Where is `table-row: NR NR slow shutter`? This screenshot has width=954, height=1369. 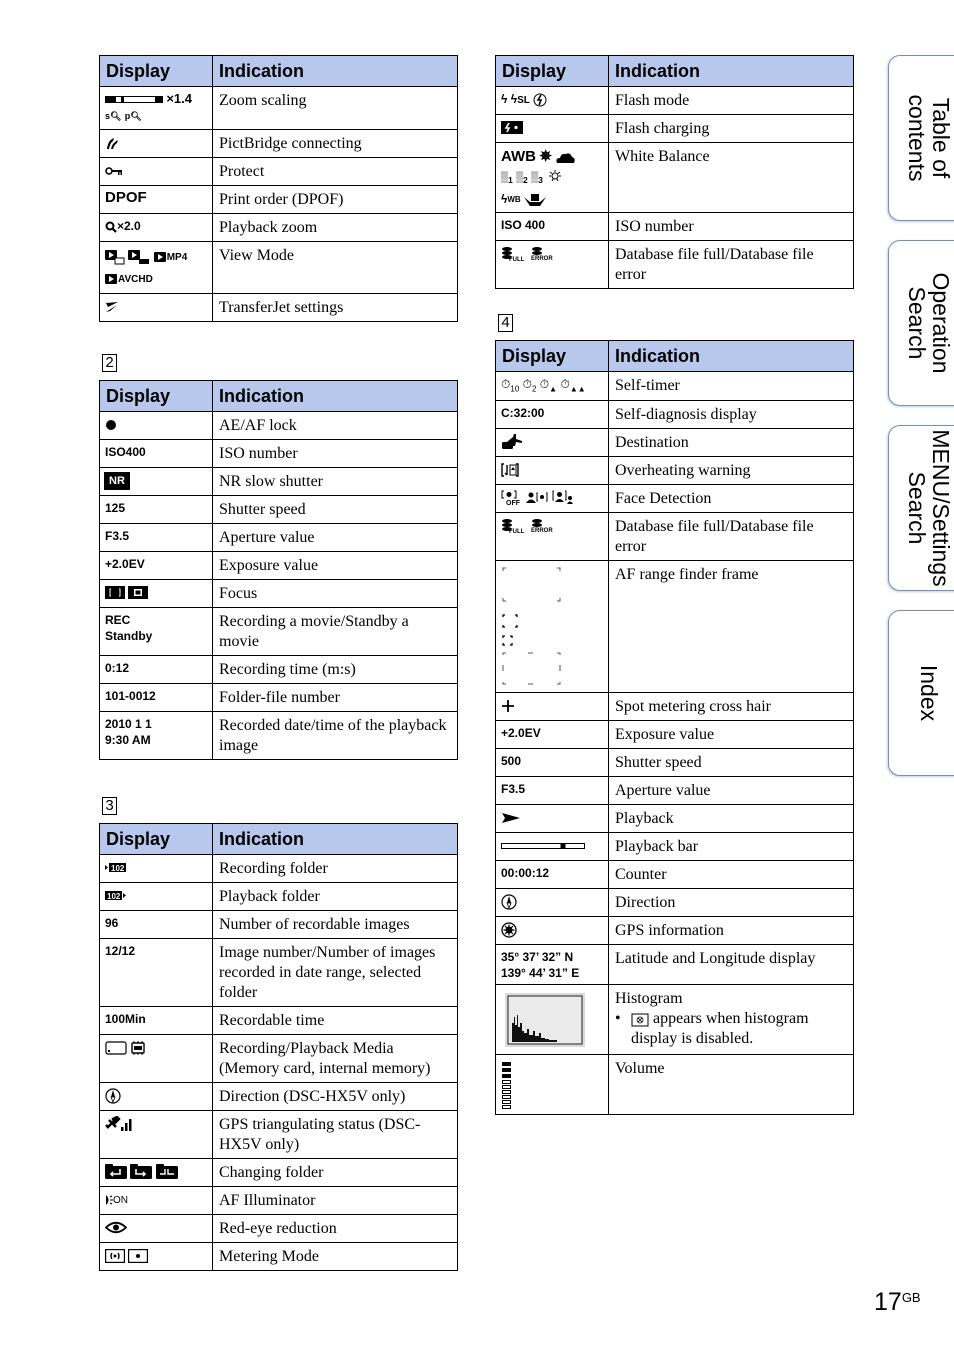 table-row: NR NR slow shutter is located at coordinates (278, 481).